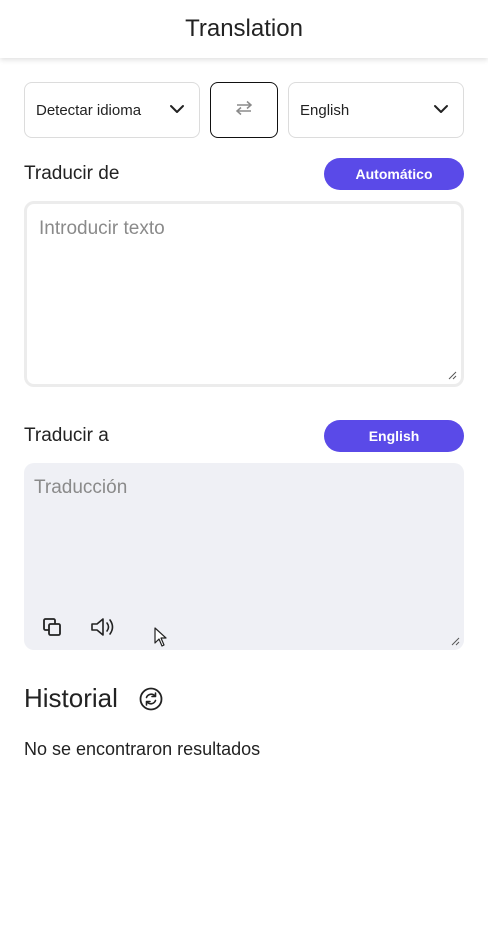 This screenshot has height=932, width=488. What do you see at coordinates (72, 173) in the screenshot?
I see `translate-from-label: Traducir de` at bounding box center [72, 173].